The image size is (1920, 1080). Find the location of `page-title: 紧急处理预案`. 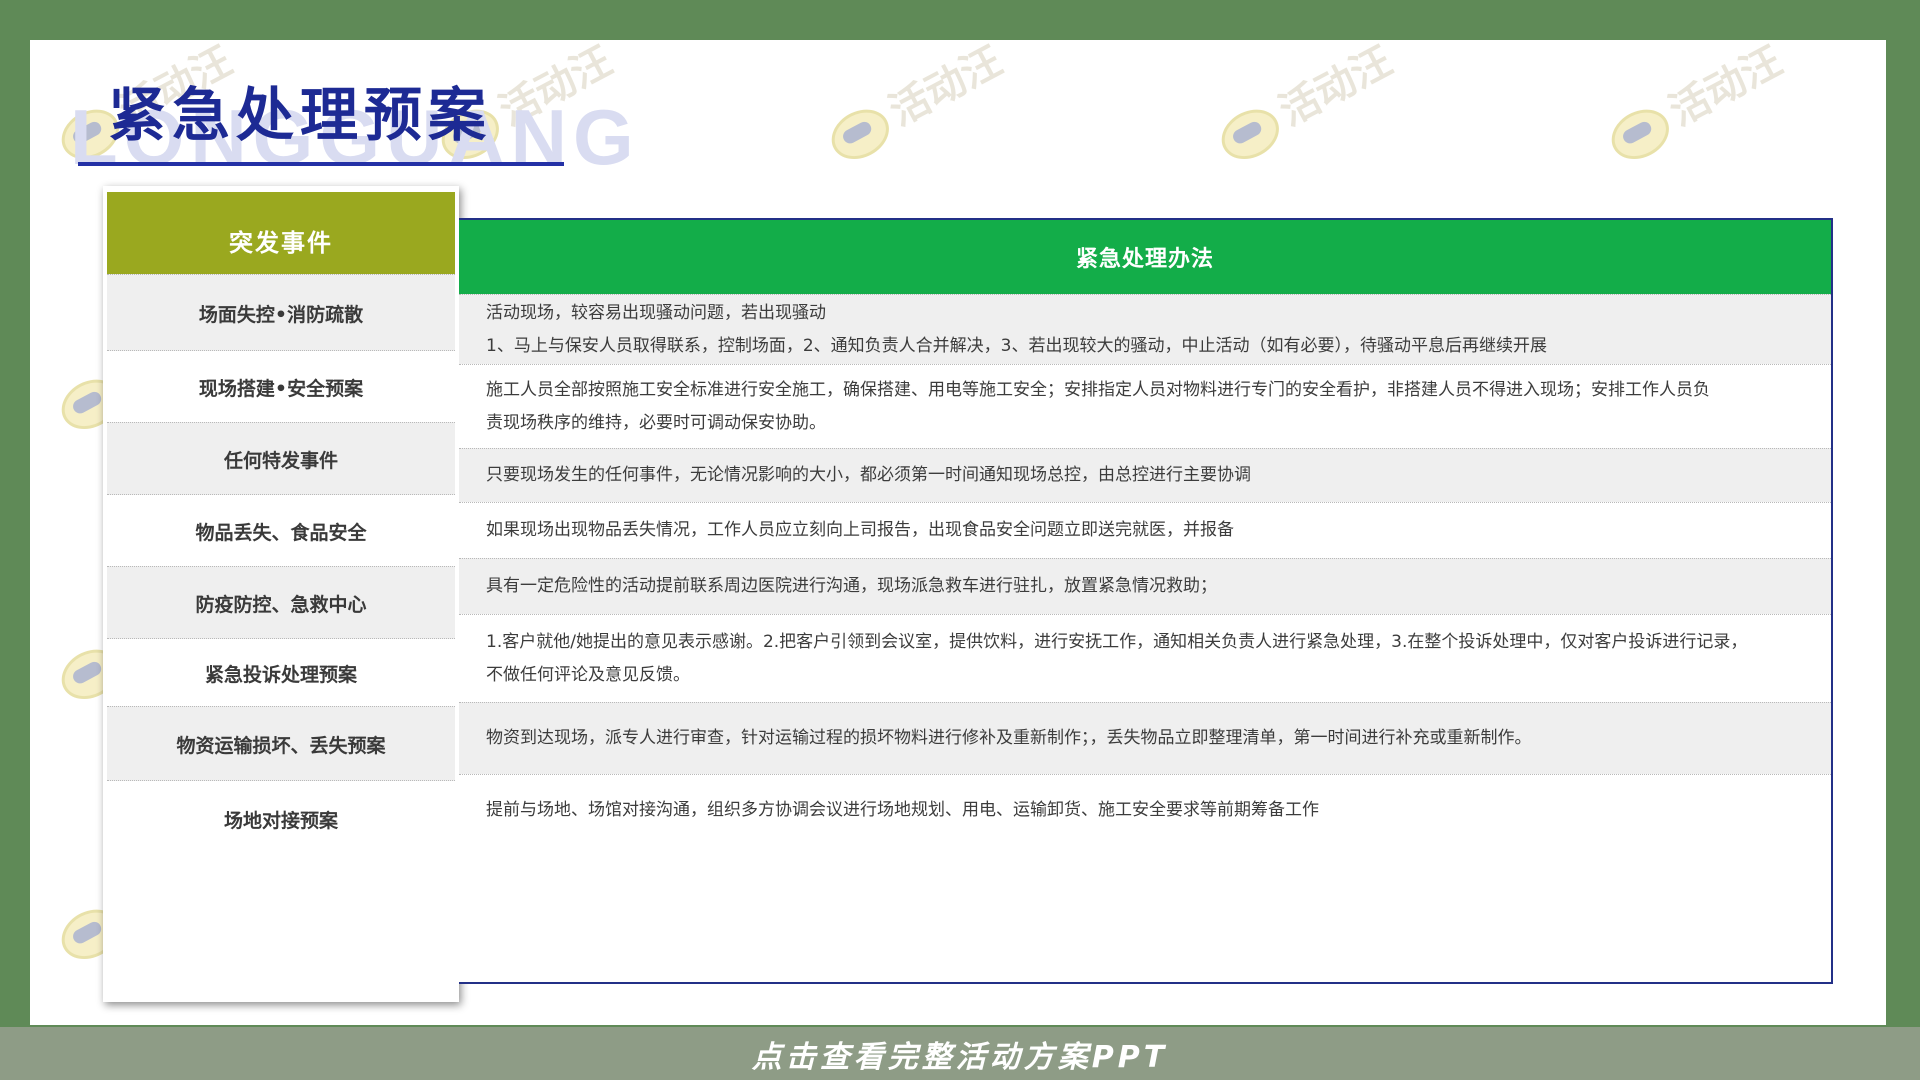

page-title: 紧急处理预案 is located at coordinates (300, 115).